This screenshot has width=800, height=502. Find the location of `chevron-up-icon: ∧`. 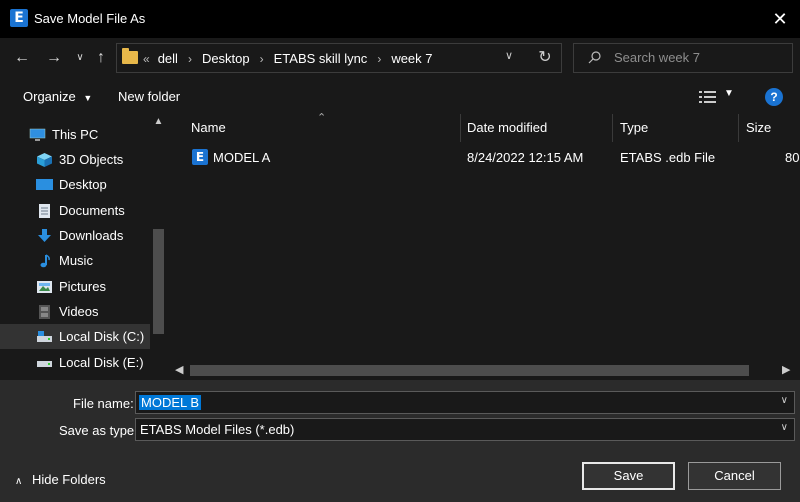

chevron-up-icon: ∧ is located at coordinates (19, 481).